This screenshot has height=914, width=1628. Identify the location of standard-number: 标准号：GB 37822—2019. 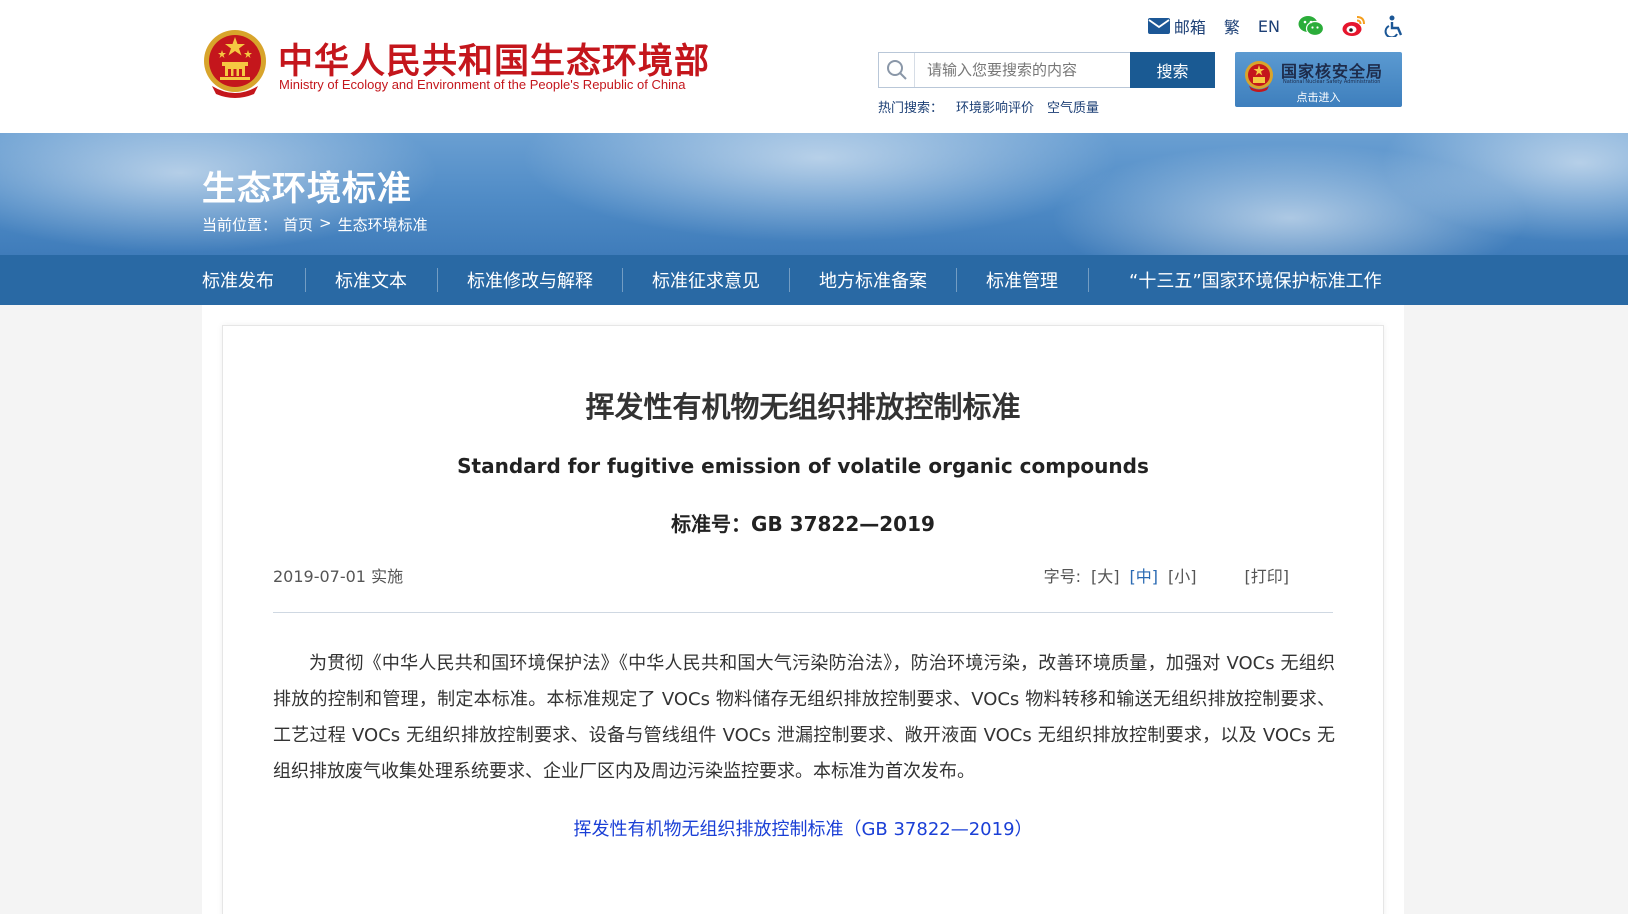
(803, 524).